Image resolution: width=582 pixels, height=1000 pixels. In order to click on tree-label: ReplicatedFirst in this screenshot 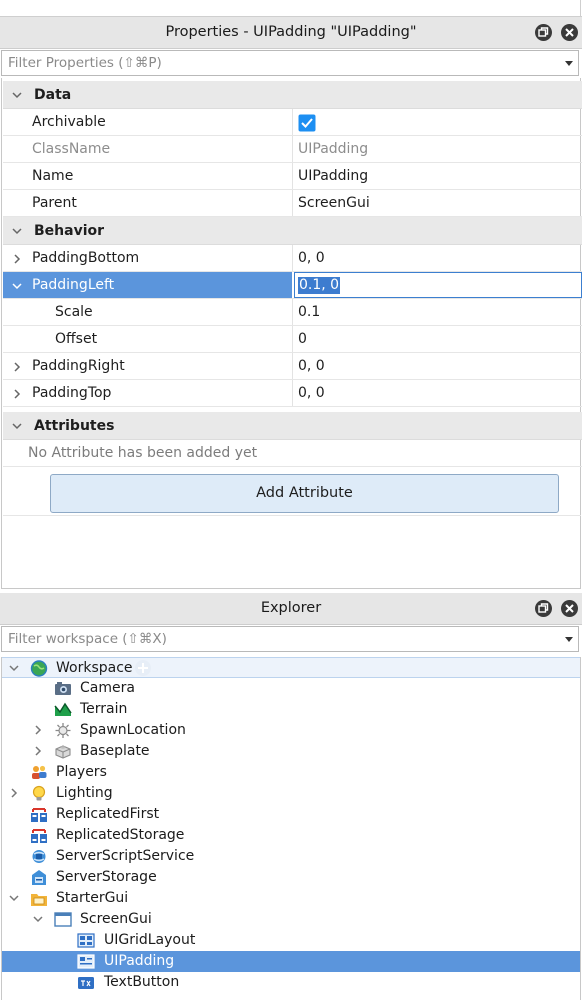, I will do `click(108, 814)`.